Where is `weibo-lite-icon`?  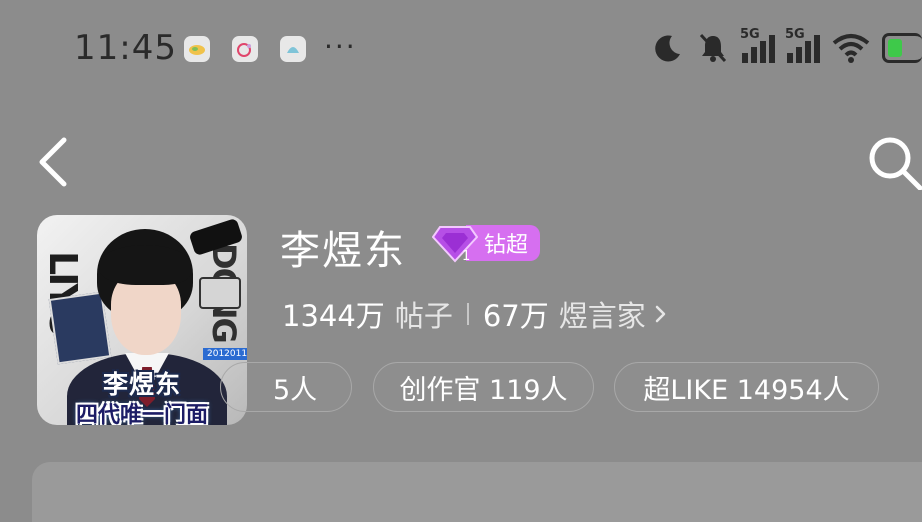
weibo-lite-icon is located at coordinates (293, 49).